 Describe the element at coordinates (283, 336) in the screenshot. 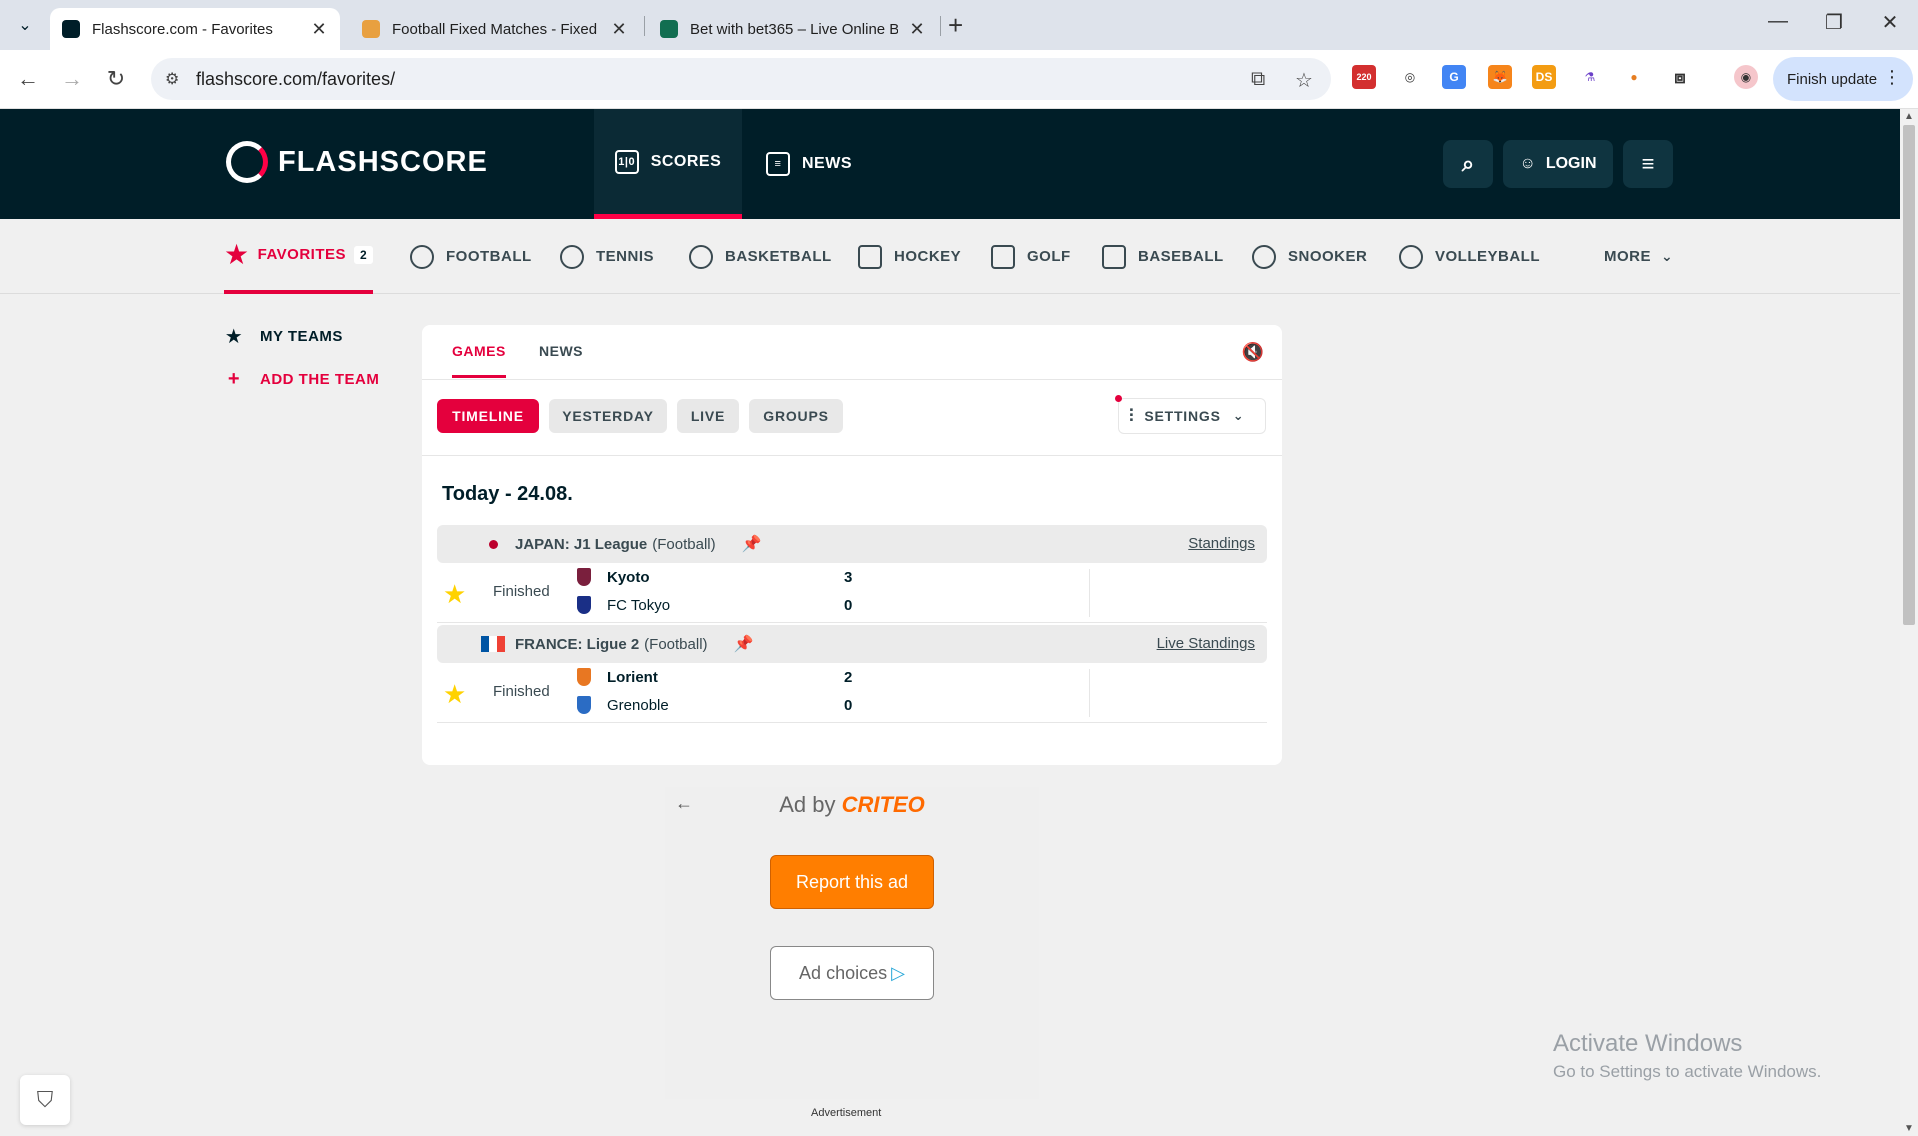

I see `my-teams-link: ★ MY TEAMS` at that location.